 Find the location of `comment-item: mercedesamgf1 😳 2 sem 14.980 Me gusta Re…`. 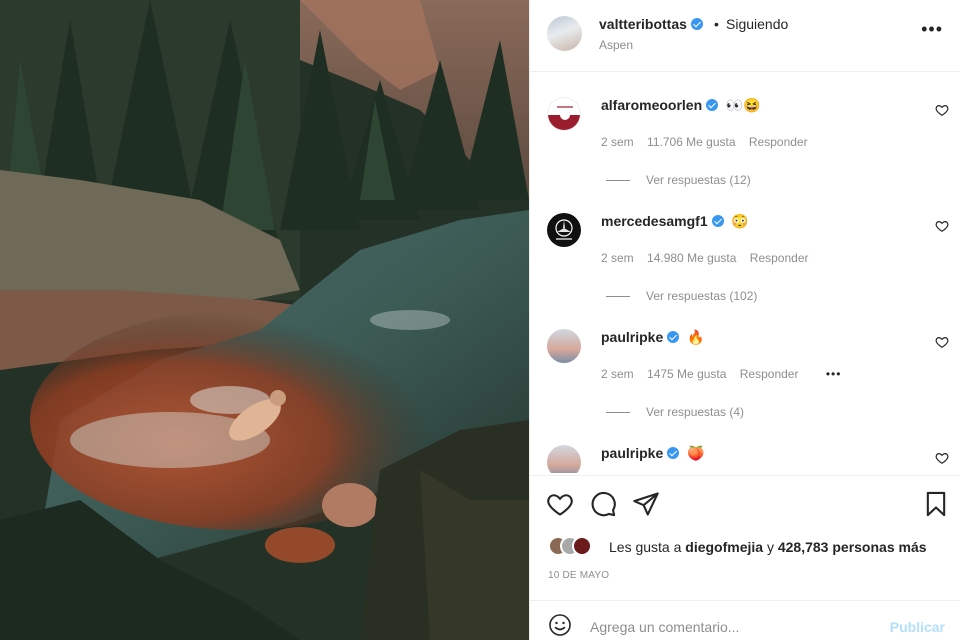

comment-item: mercedesamgf1 😳 2 sem 14.980 Me gusta Re… is located at coordinates (745, 247).